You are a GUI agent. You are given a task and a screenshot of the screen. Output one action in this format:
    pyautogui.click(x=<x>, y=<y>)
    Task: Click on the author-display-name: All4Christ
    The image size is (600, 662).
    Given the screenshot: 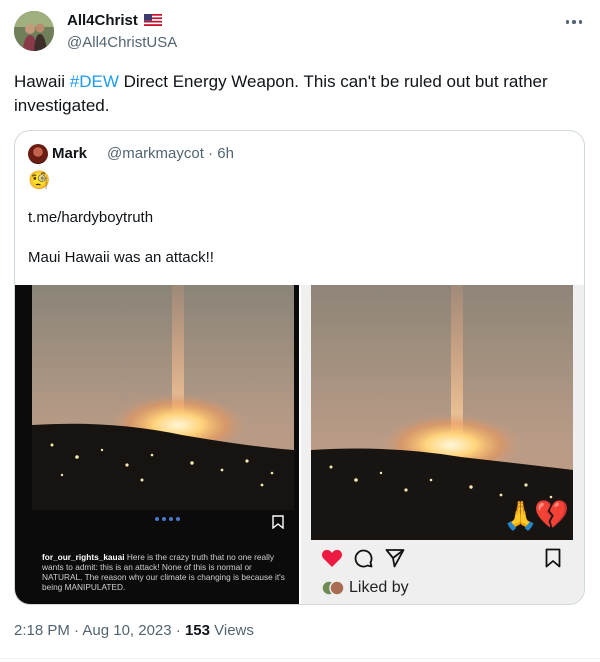 What is the action you would take?
    pyautogui.click(x=102, y=20)
    